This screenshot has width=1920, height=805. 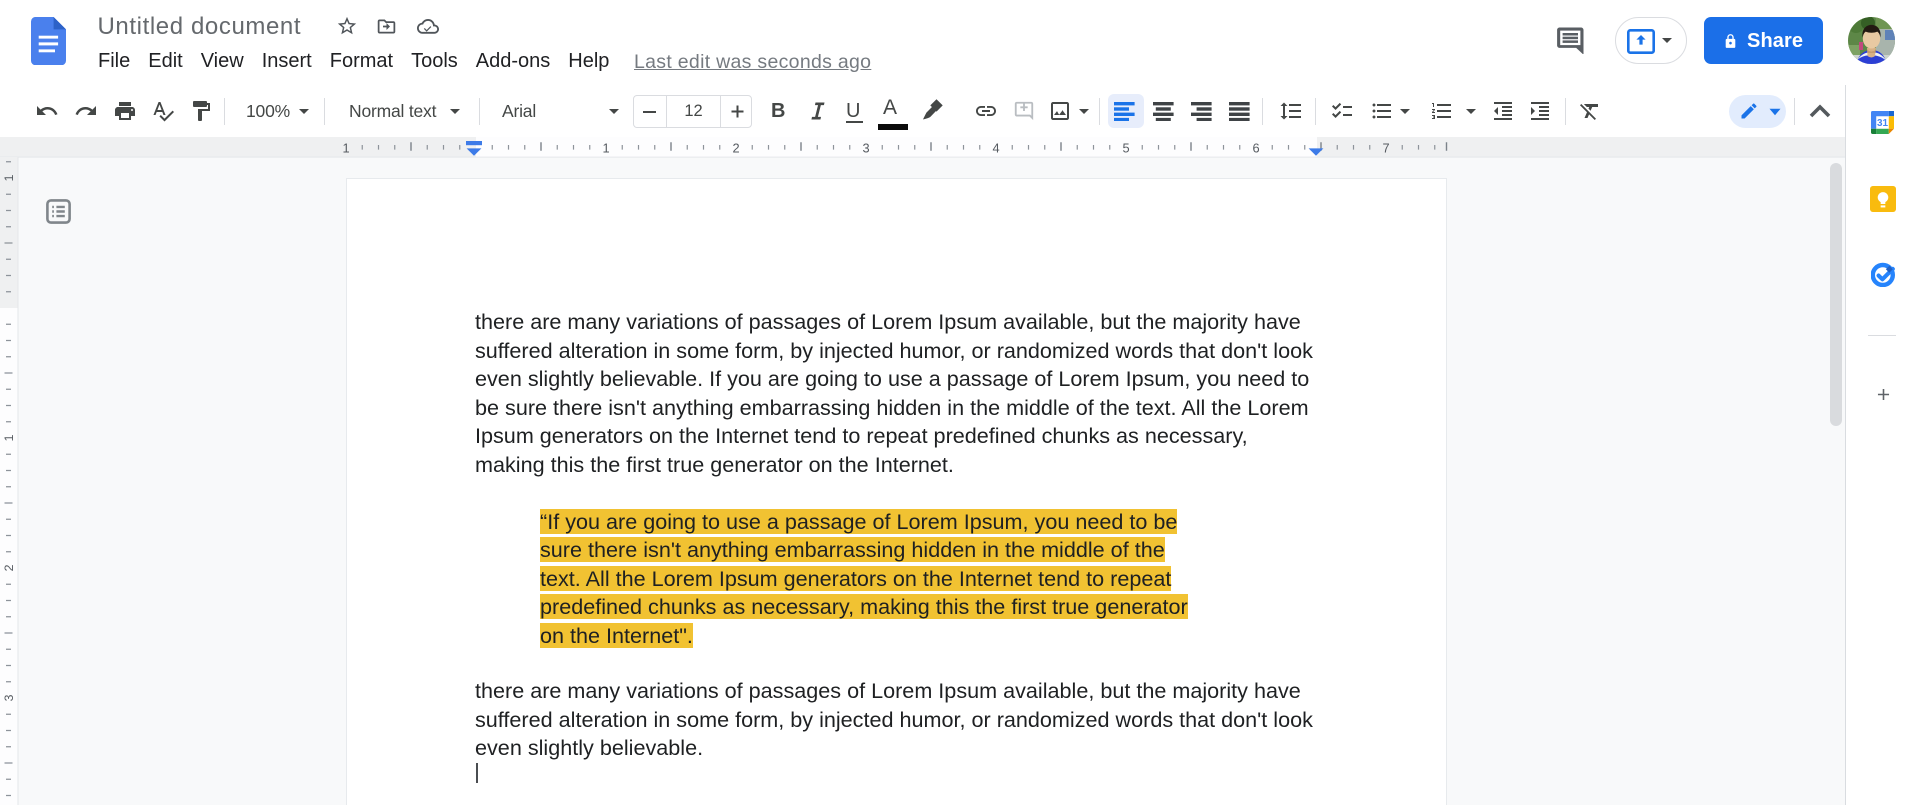 I want to click on svg-text: 4, so click(x=995, y=147).